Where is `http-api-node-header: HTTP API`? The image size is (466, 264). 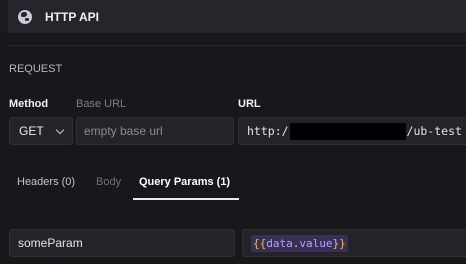
http-api-node-header: HTTP API is located at coordinates (237, 16).